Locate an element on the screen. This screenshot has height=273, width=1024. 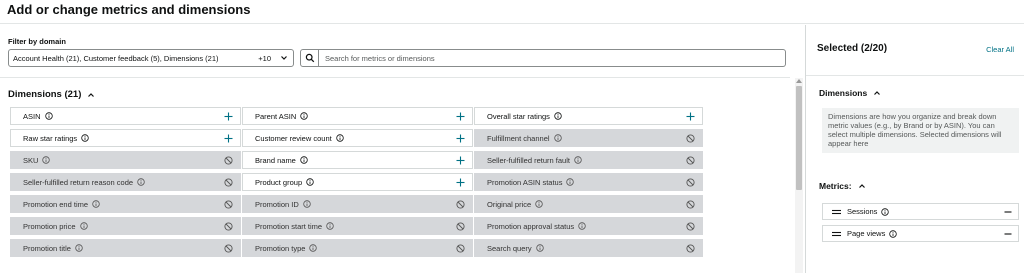
search-input is located at coordinates (552, 58).